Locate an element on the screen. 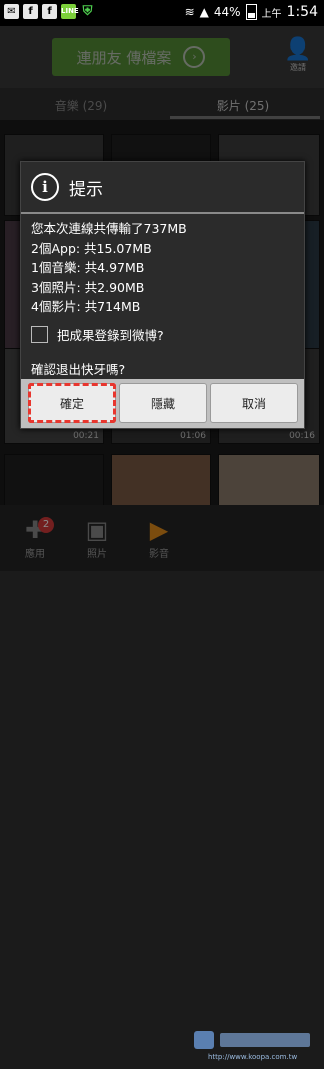 The image size is (324, 1069). summary-line: 2個App: 共15.07MB is located at coordinates (91, 248).